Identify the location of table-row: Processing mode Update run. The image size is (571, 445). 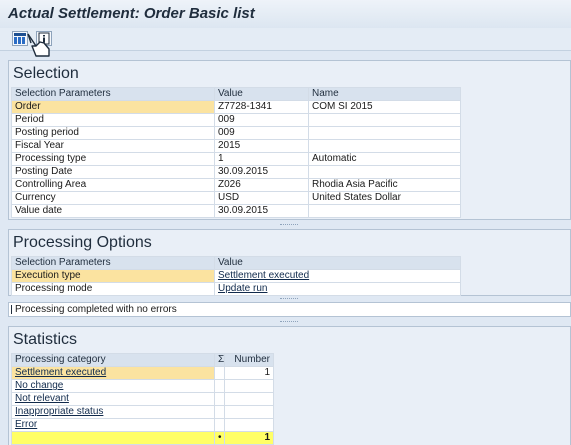
(236, 289).